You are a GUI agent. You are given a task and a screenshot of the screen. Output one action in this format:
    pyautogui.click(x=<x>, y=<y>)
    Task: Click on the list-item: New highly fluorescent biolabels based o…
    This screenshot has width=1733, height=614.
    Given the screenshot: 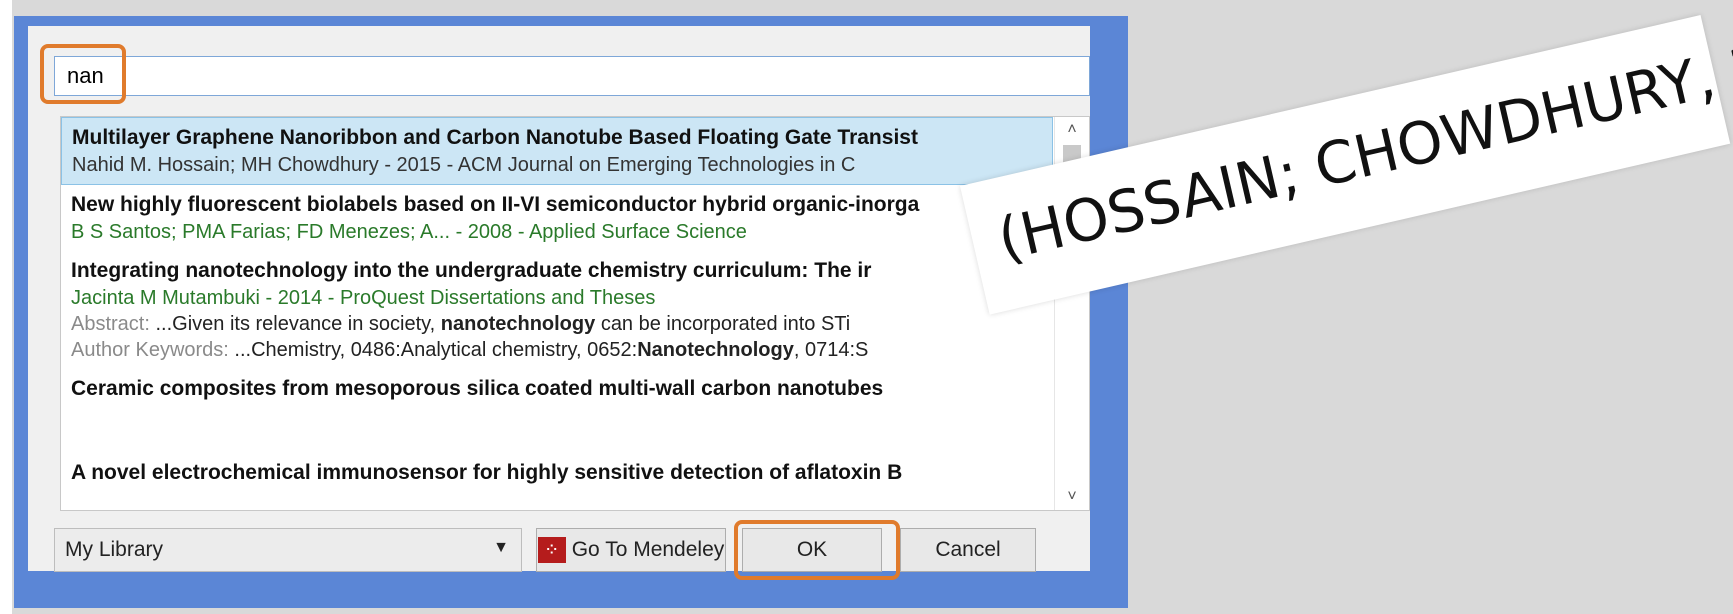 What is the action you would take?
    pyautogui.click(x=557, y=218)
    